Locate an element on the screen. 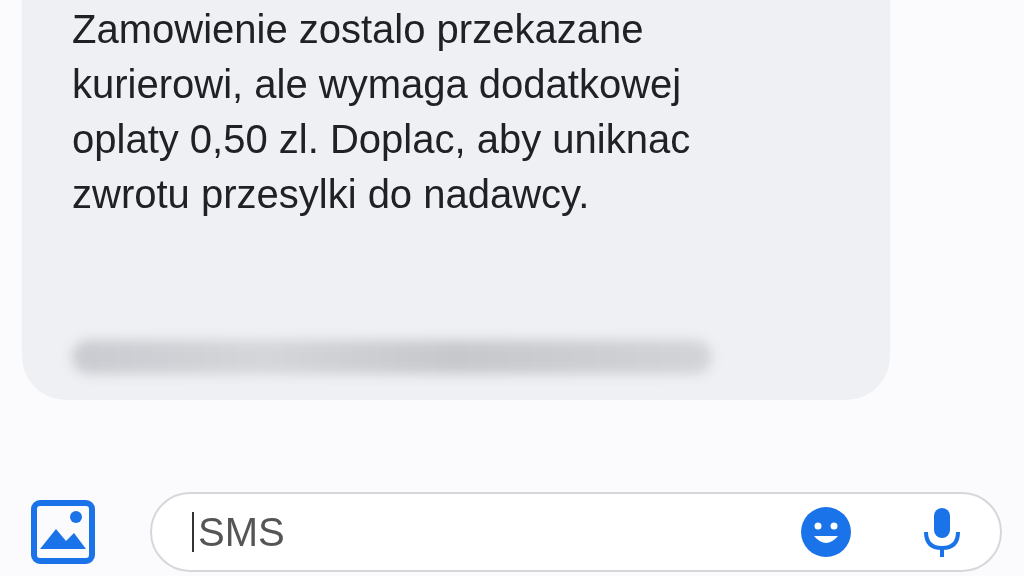  compose-field: SMS is located at coordinates (576, 532).